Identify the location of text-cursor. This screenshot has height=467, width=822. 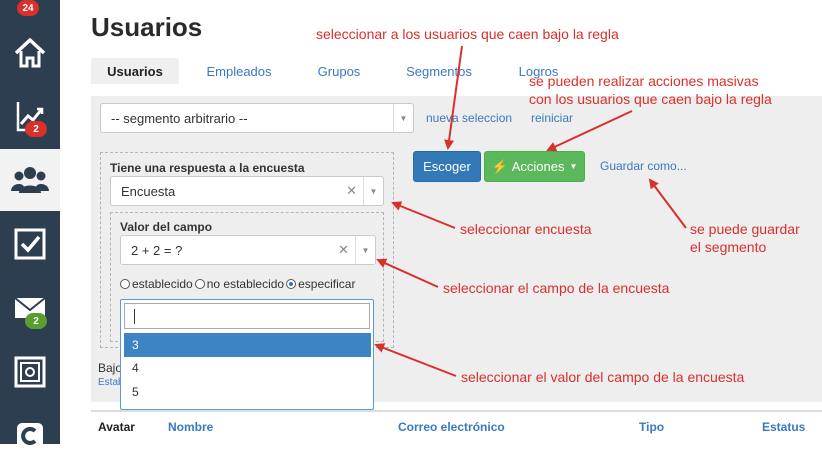
(134, 316).